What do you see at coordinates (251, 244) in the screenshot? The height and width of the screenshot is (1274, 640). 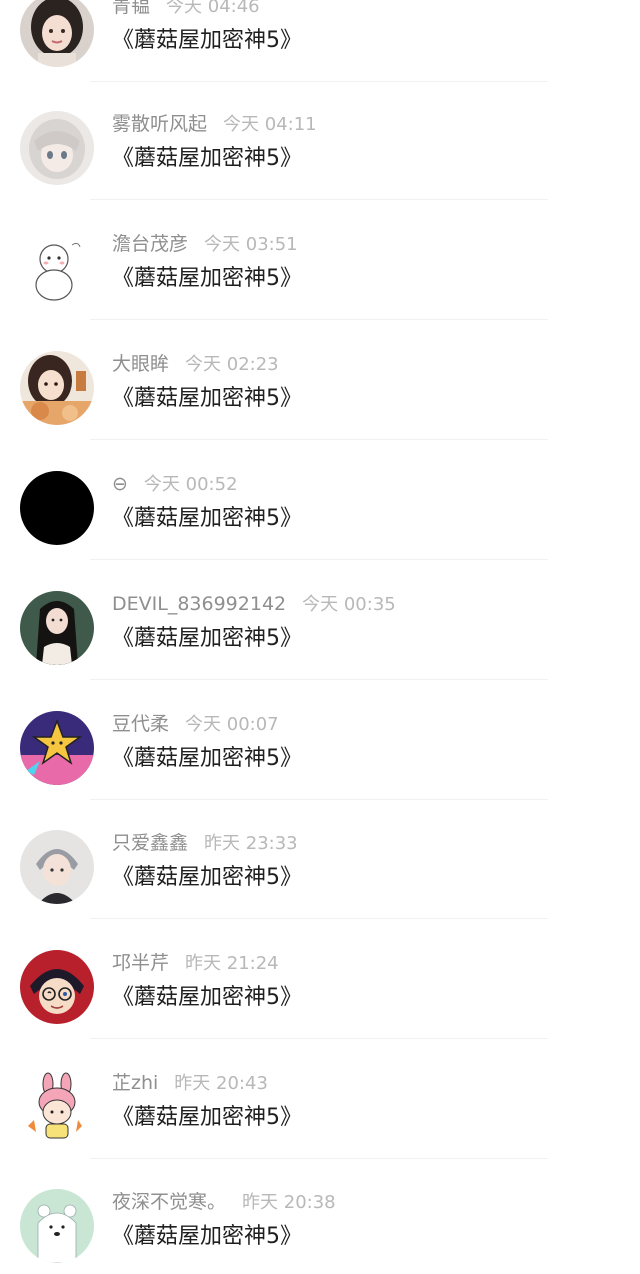 I see `timestamp: 今天 03:51` at bounding box center [251, 244].